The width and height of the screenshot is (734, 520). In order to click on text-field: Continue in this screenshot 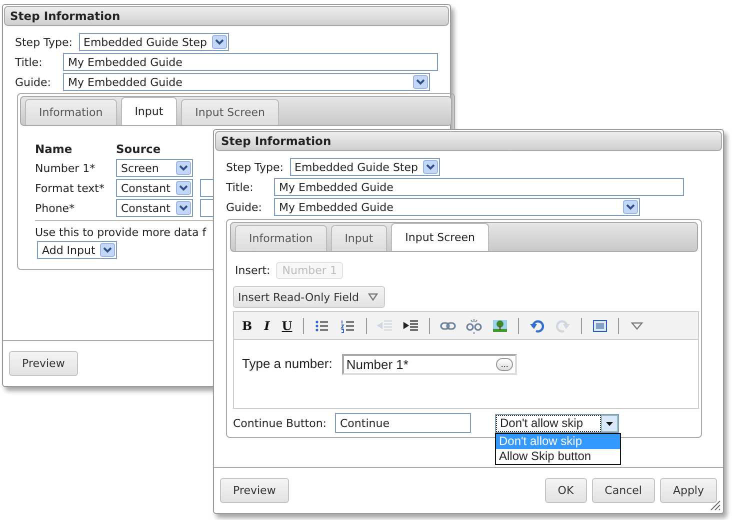, I will do `click(403, 423)`.